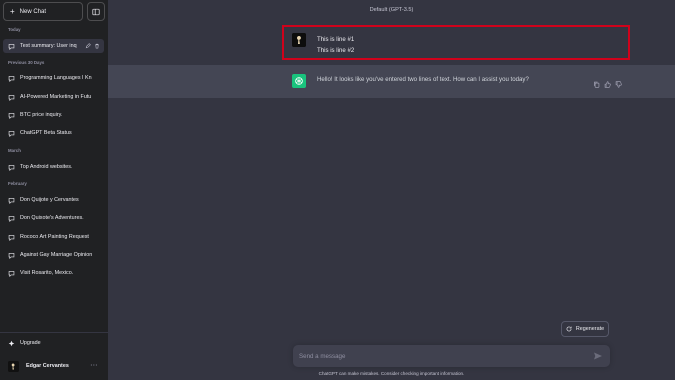 This screenshot has width=675, height=380. I want to click on edit-icon, so click(88, 46).